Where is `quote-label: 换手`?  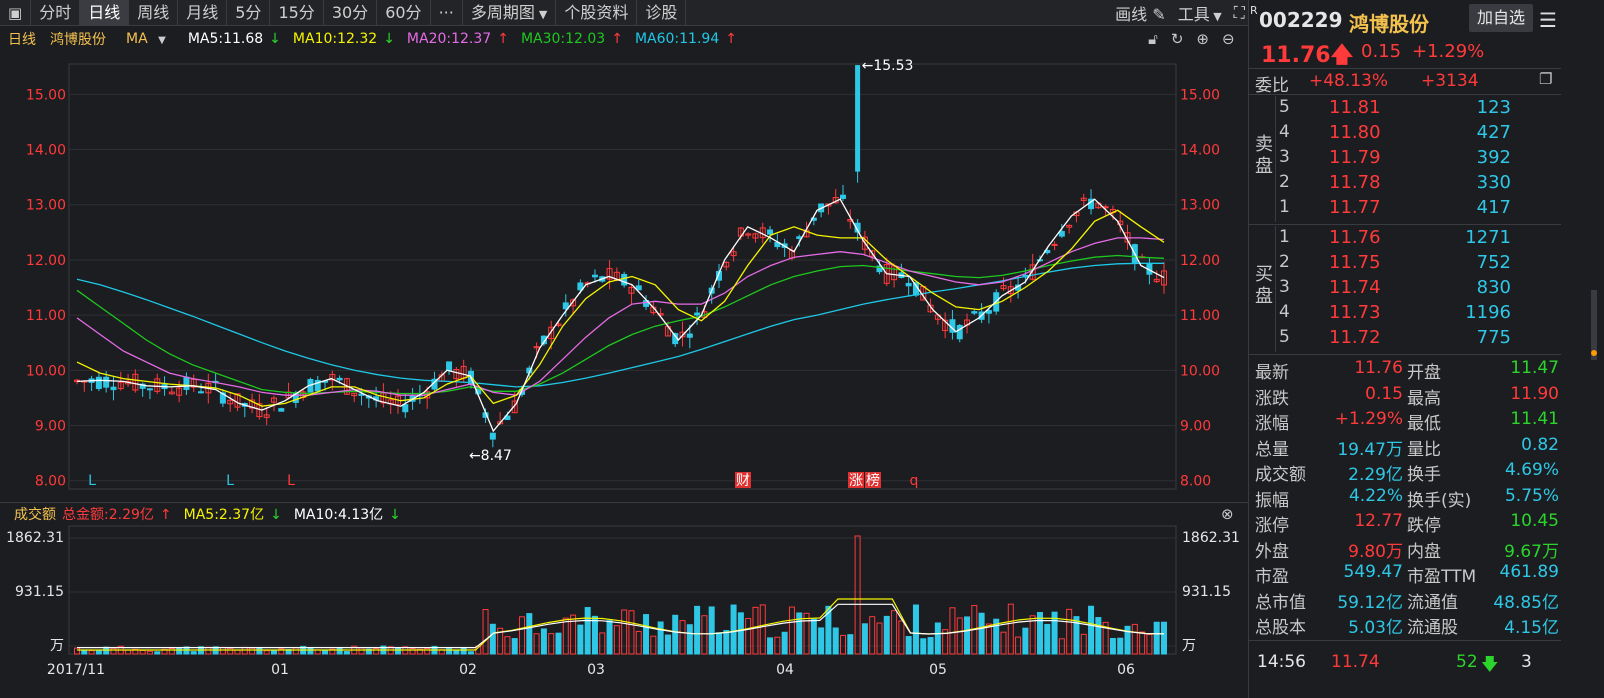 quote-label: 换手 is located at coordinates (1424, 475).